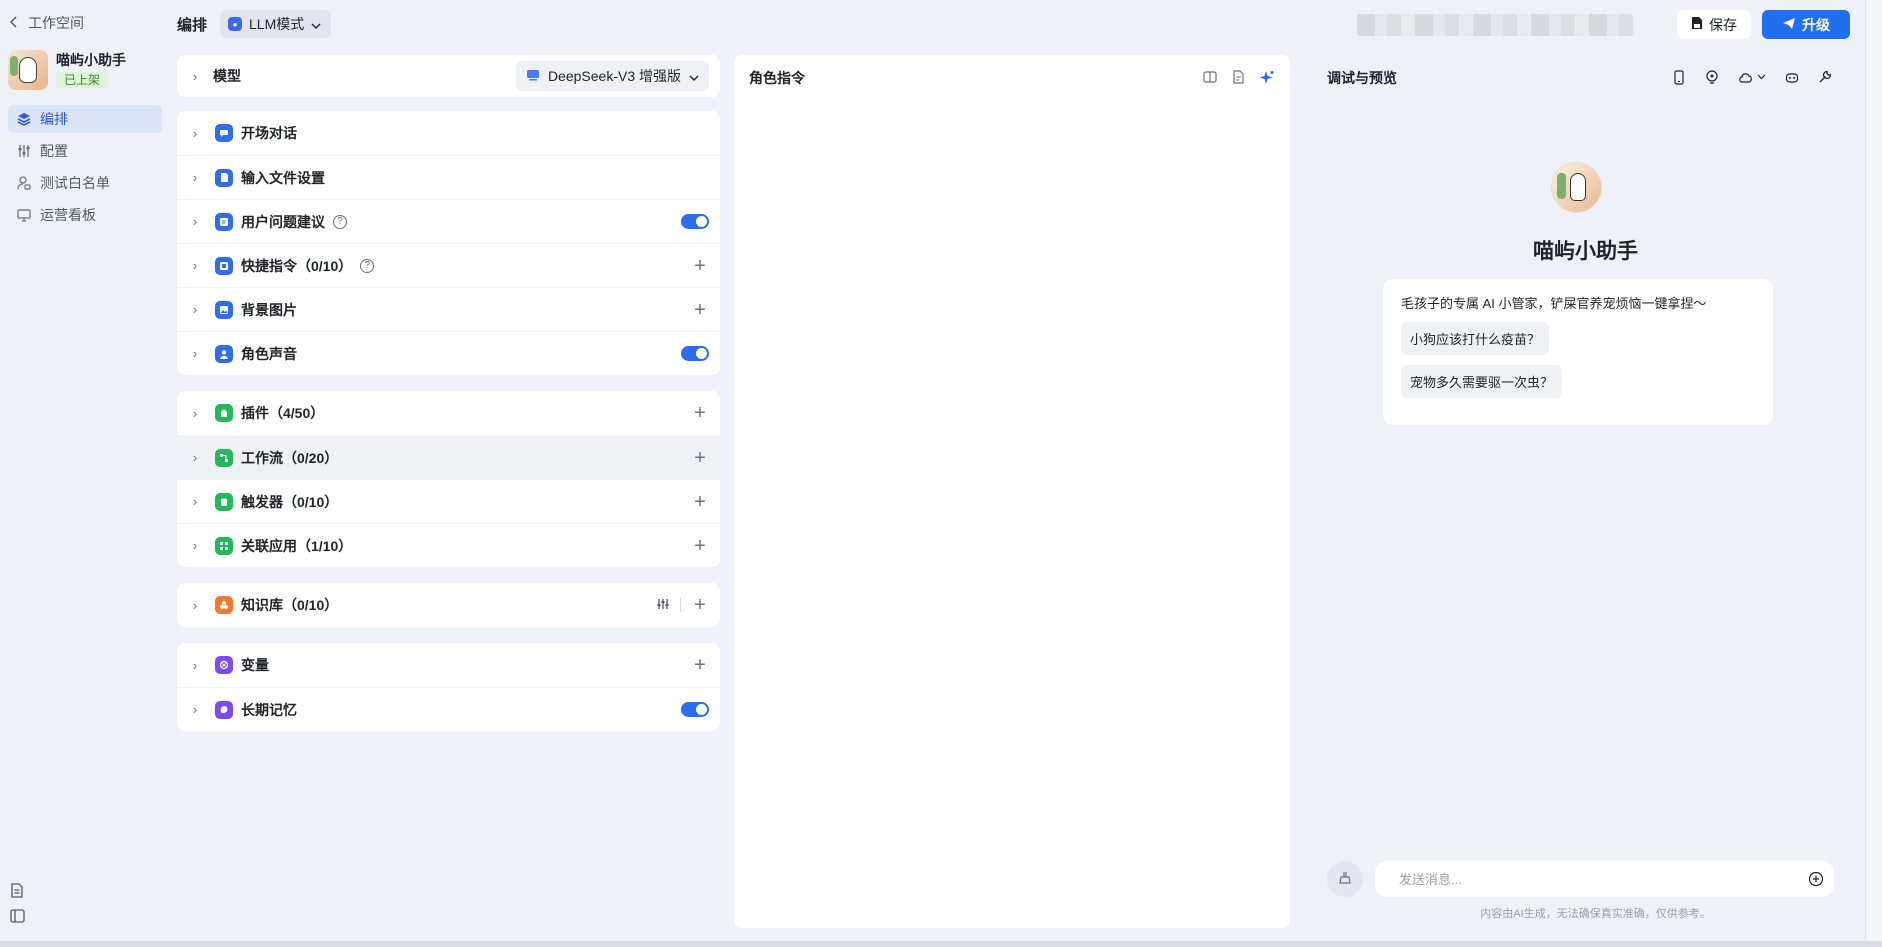  I want to click on divider, so click(680, 605).